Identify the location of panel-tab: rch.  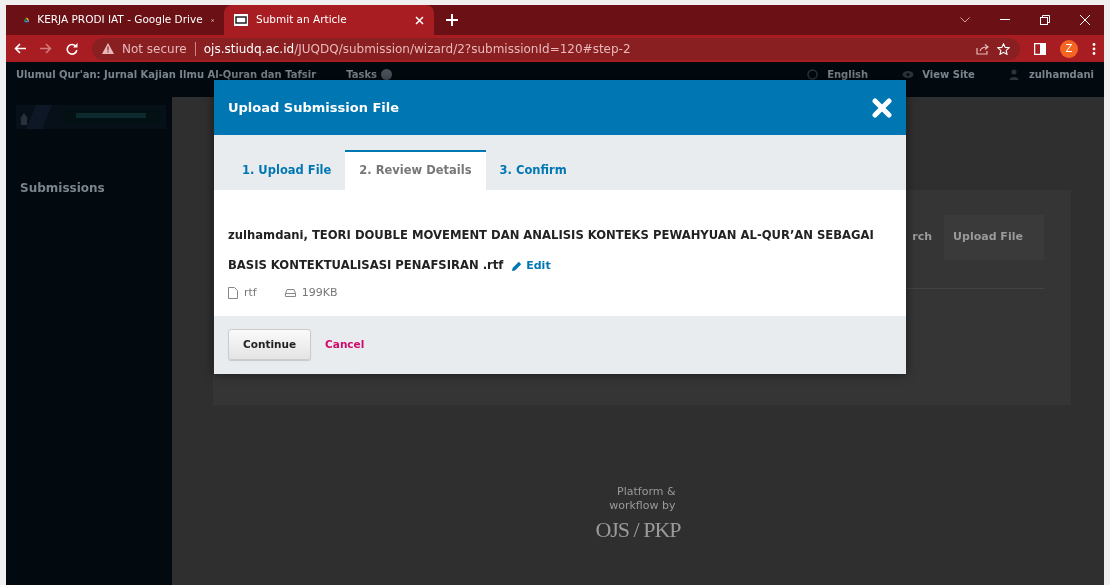
(928, 237).